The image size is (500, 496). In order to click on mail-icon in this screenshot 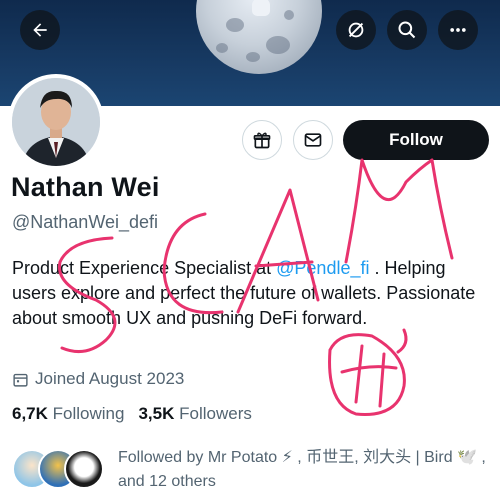, I will do `click(313, 140)`.